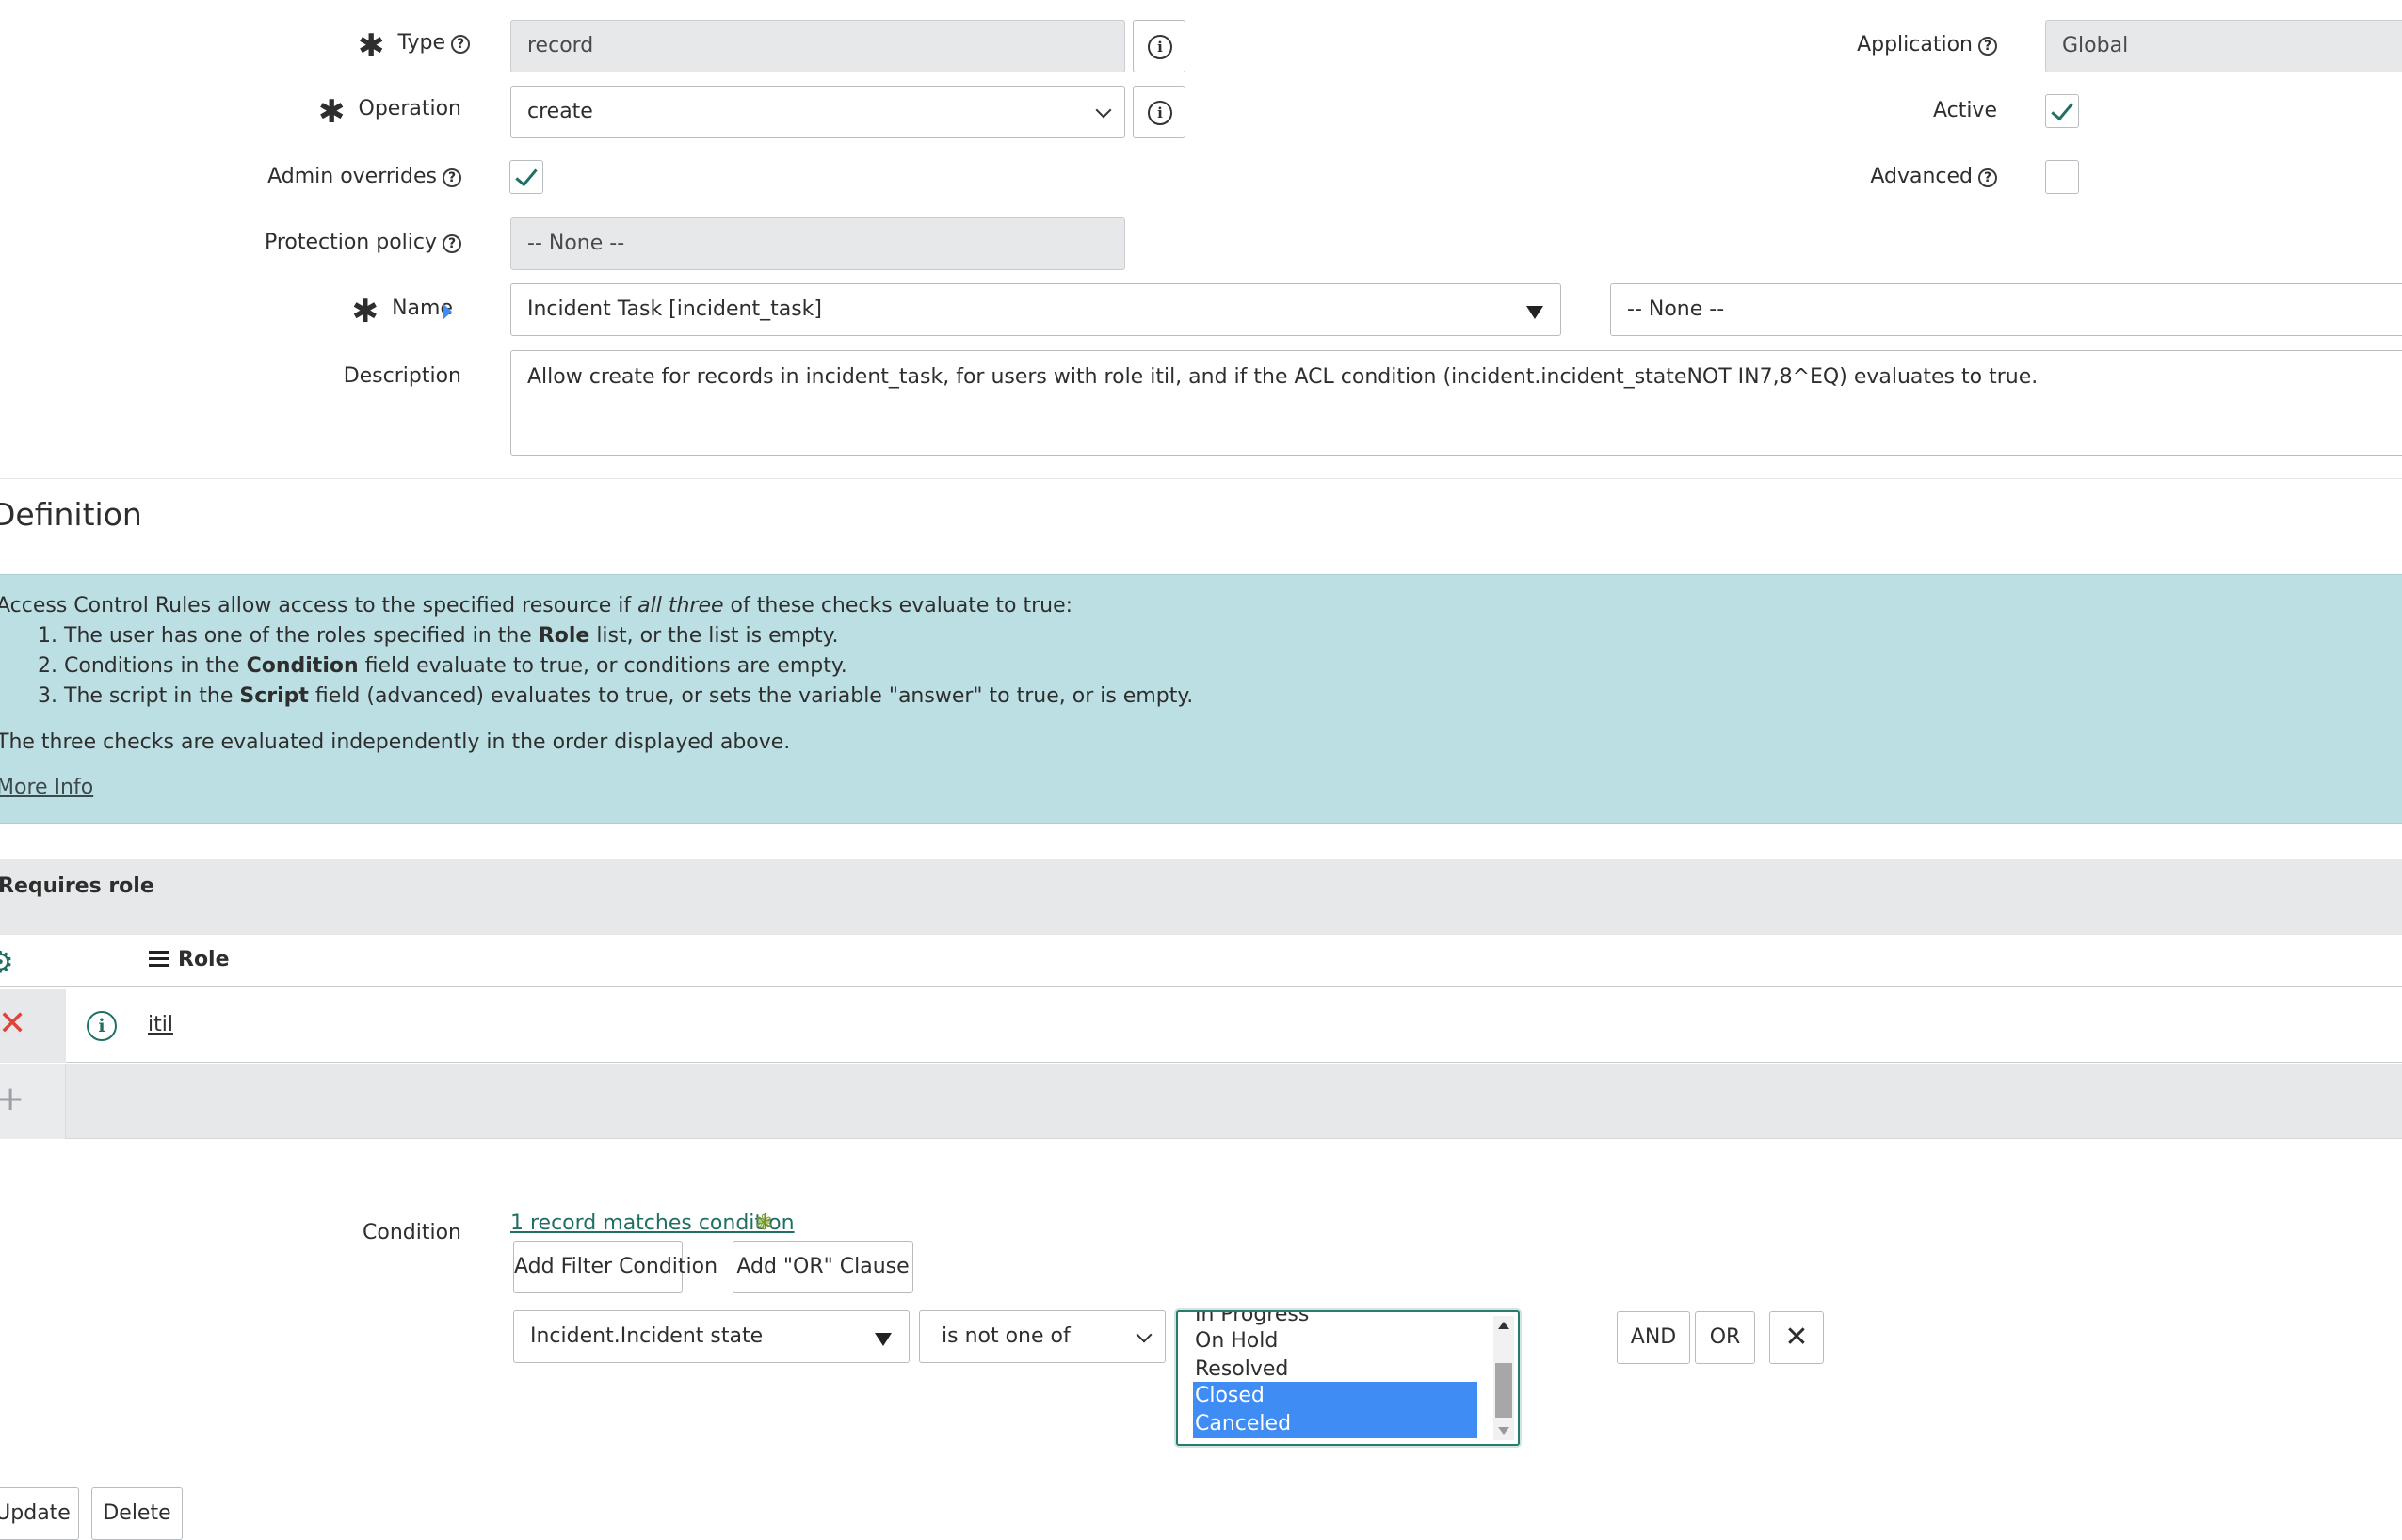 The image size is (2402, 1540). I want to click on related-list-title: Requires role, so click(77, 886).